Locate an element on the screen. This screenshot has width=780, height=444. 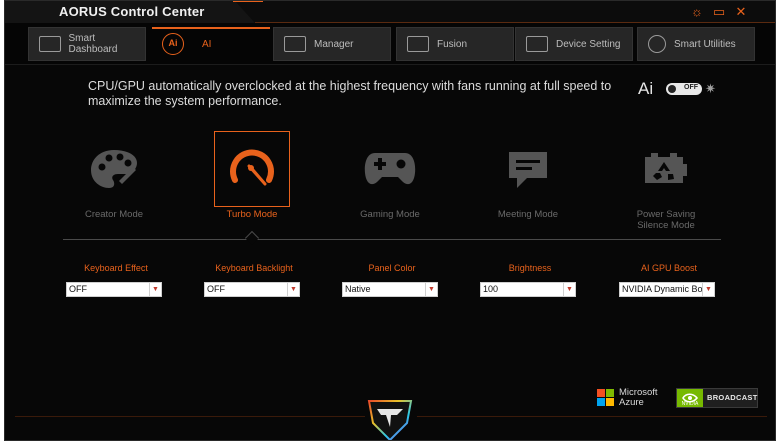
settings-gear-icon: ☼ is located at coordinates (697, 12).